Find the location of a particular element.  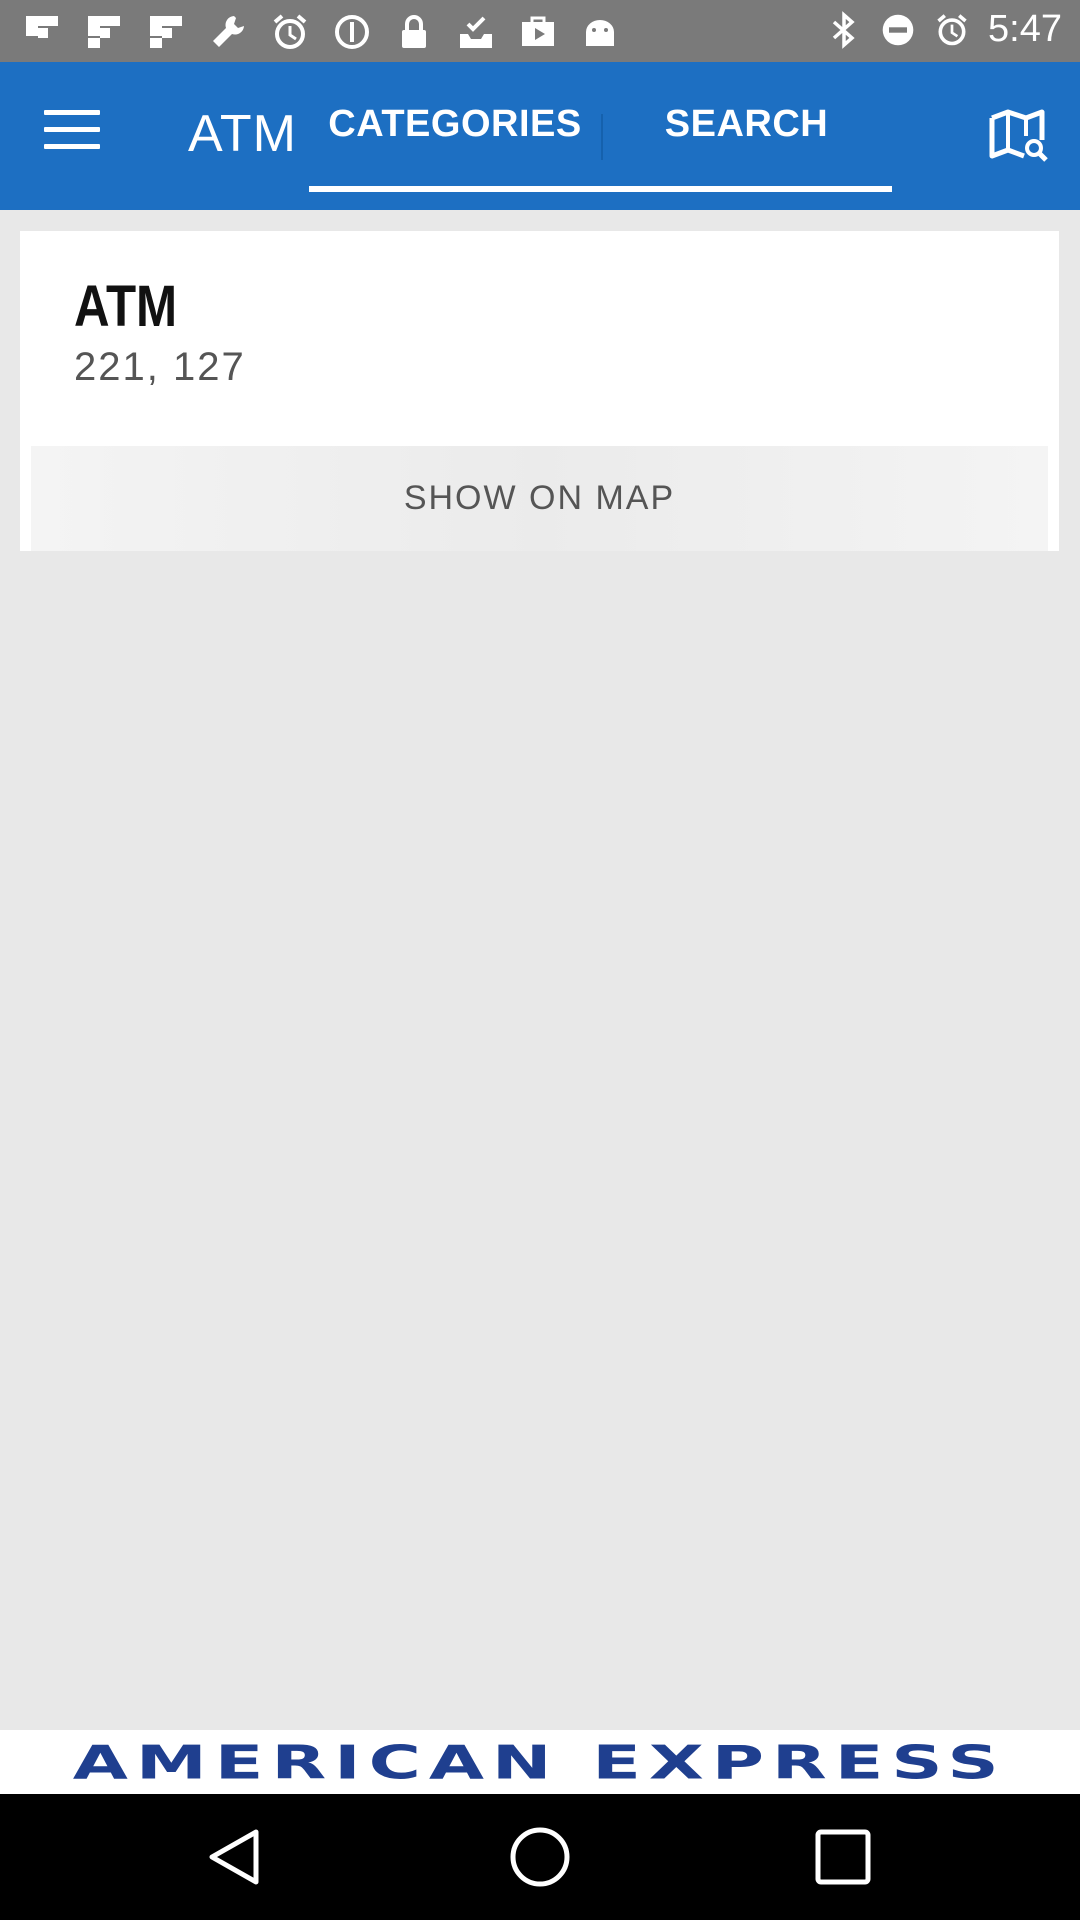

tab-label: SEARCH is located at coordinates (746, 123).